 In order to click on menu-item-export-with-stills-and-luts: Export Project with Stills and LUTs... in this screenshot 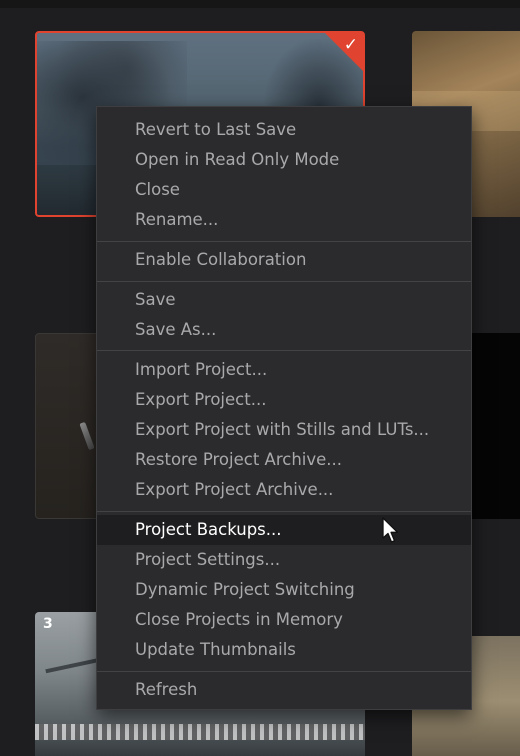, I will do `click(284, 430)`.